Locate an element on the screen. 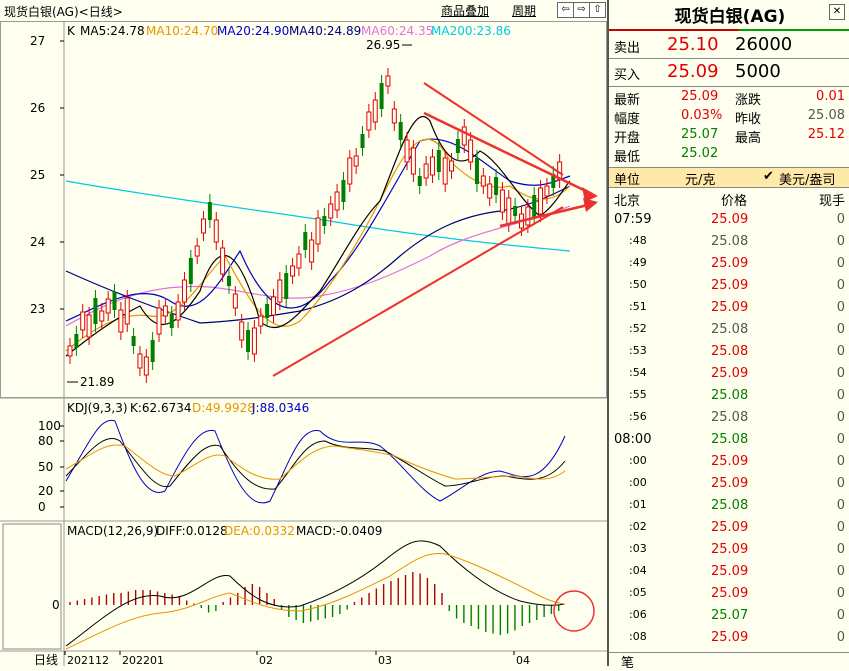 Image resolution: width=849 pixels, height=671 pixels. quote-title: 现货白银(AG) is located at coordinates (730, 17).